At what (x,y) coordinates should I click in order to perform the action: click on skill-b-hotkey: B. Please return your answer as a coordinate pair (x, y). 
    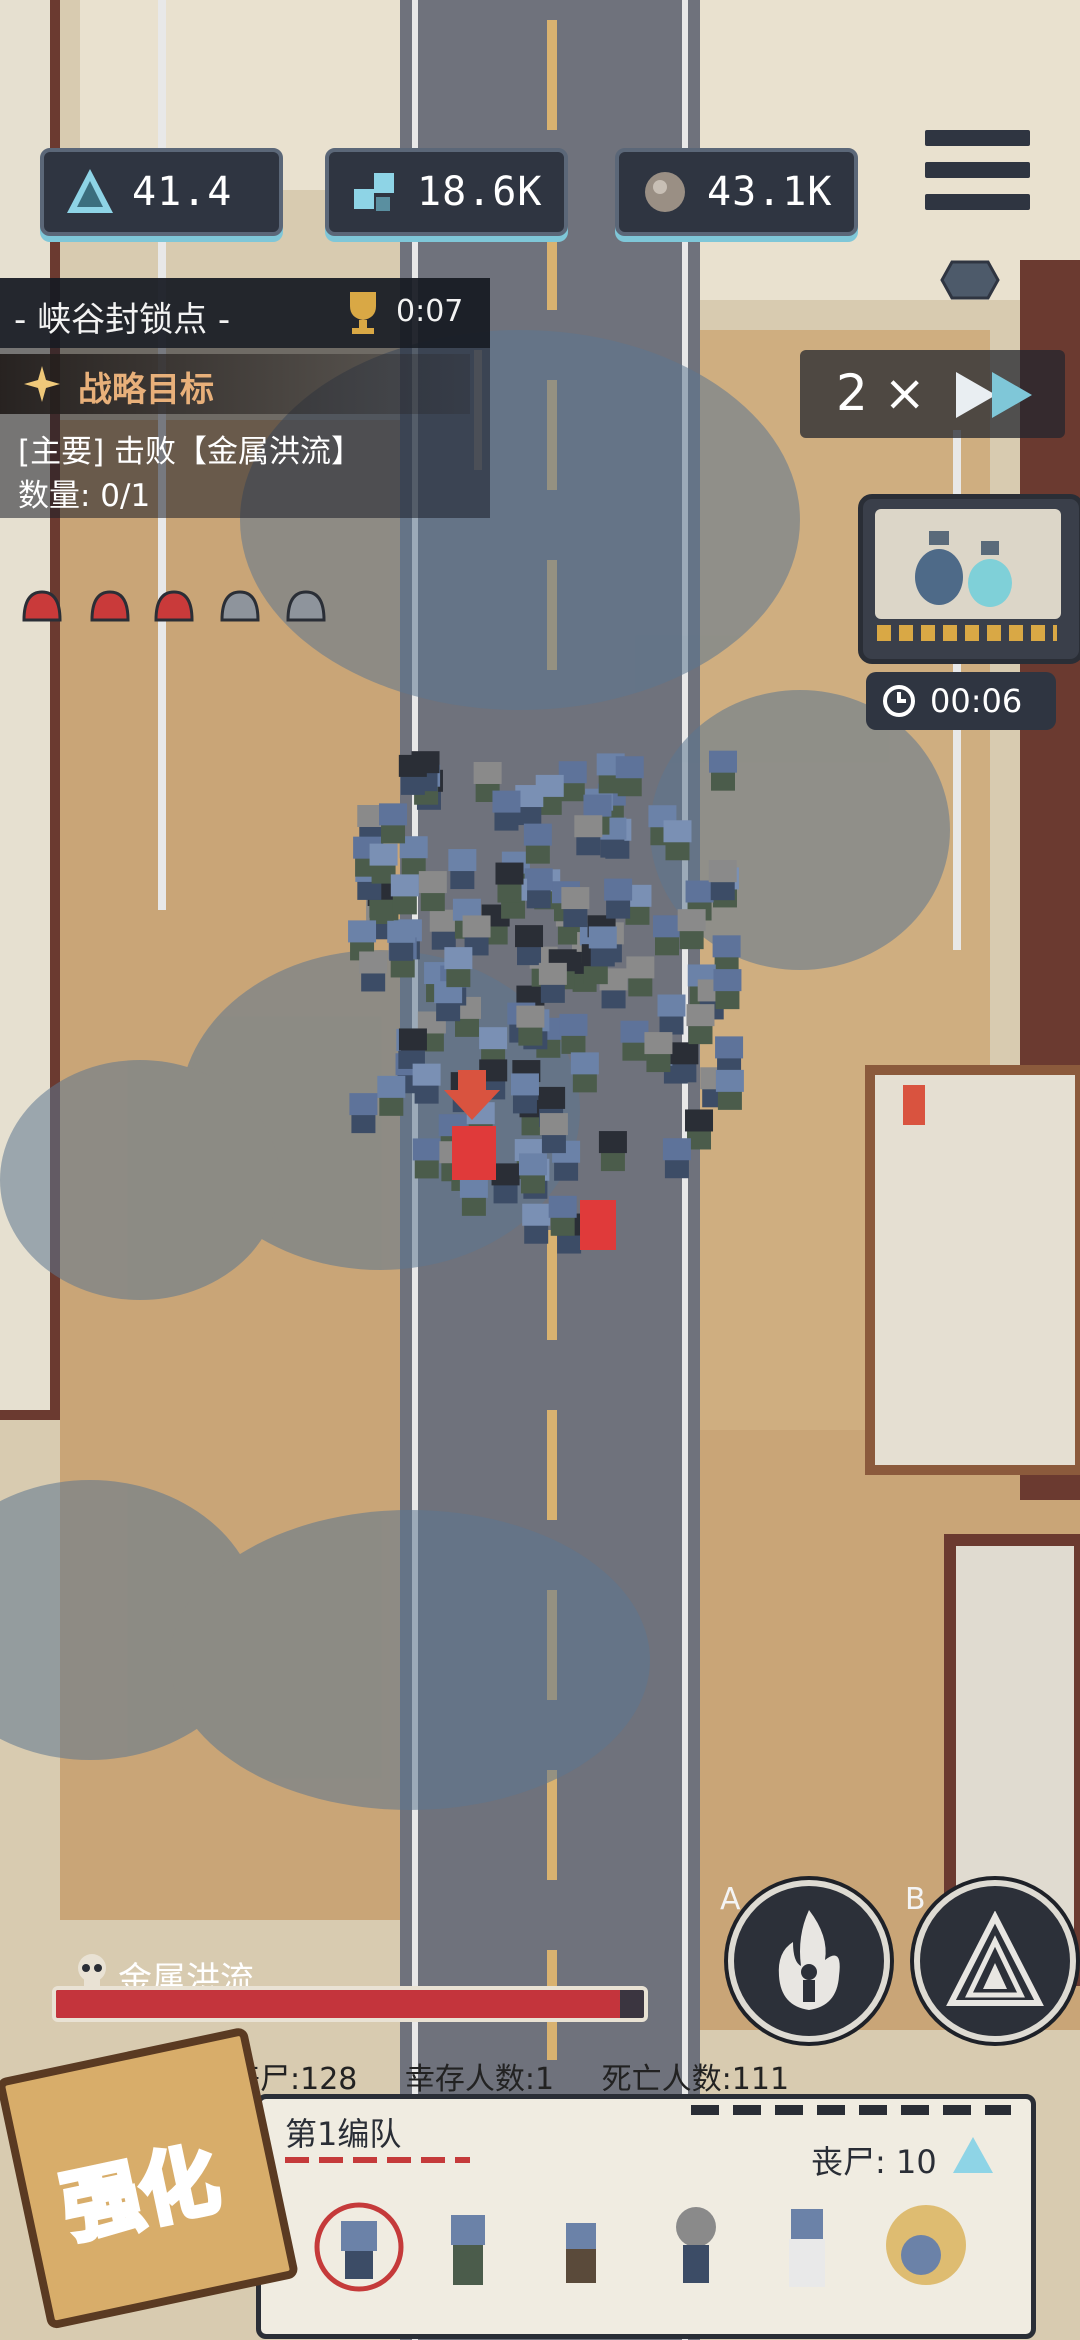
    Looking at the image, I should click on (915, 1899).